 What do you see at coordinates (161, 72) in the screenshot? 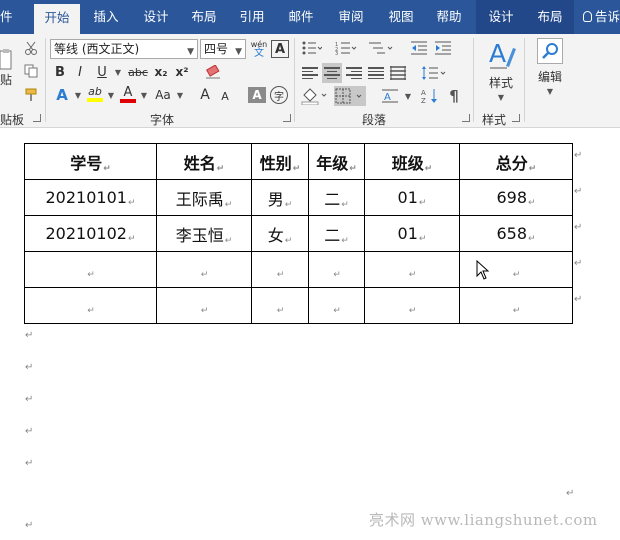
I see `subscript-button: x₂` at bounding box center [161, 72].